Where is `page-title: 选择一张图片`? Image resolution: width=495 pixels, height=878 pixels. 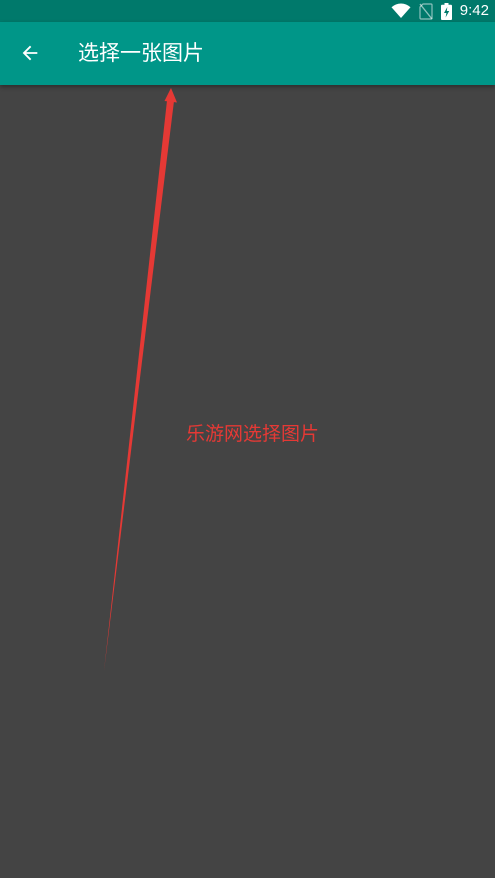 page-title: 选择一张图片 is located at coordinates (141, 53).